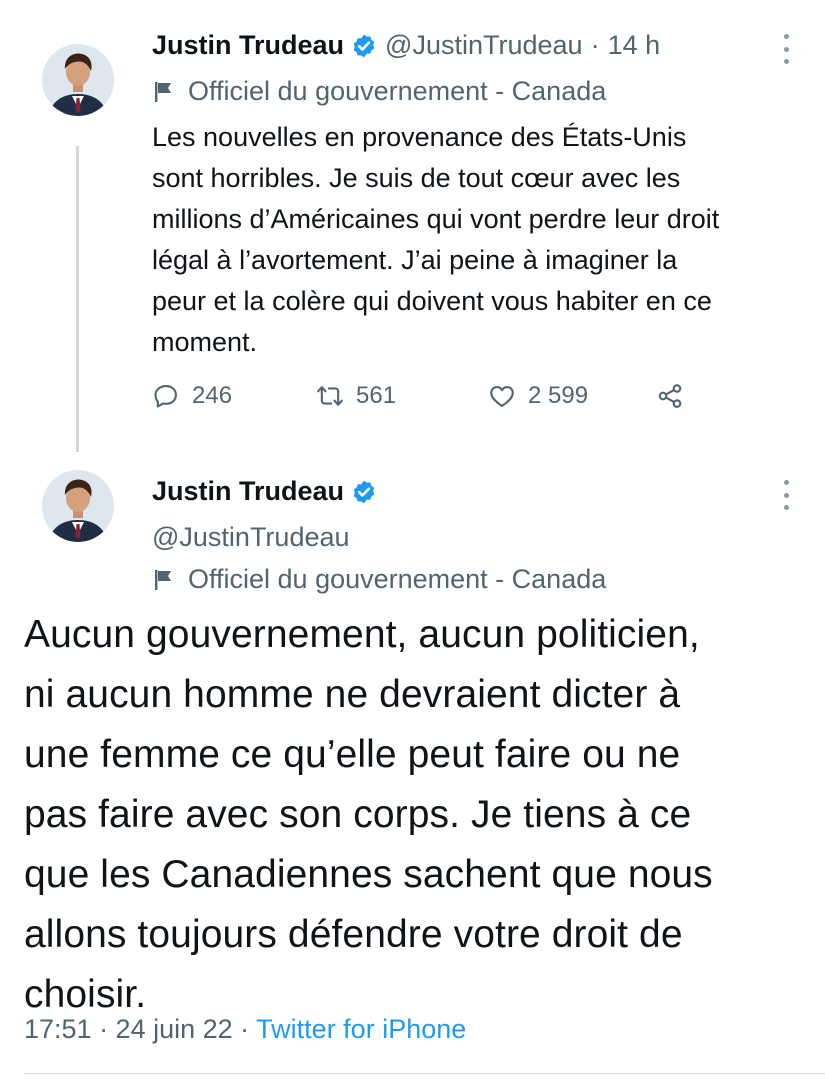  What do you see at coordinates (558, 395) in the screenshot?
I see `like-count: 2 599` at bounding box center [558, 395].